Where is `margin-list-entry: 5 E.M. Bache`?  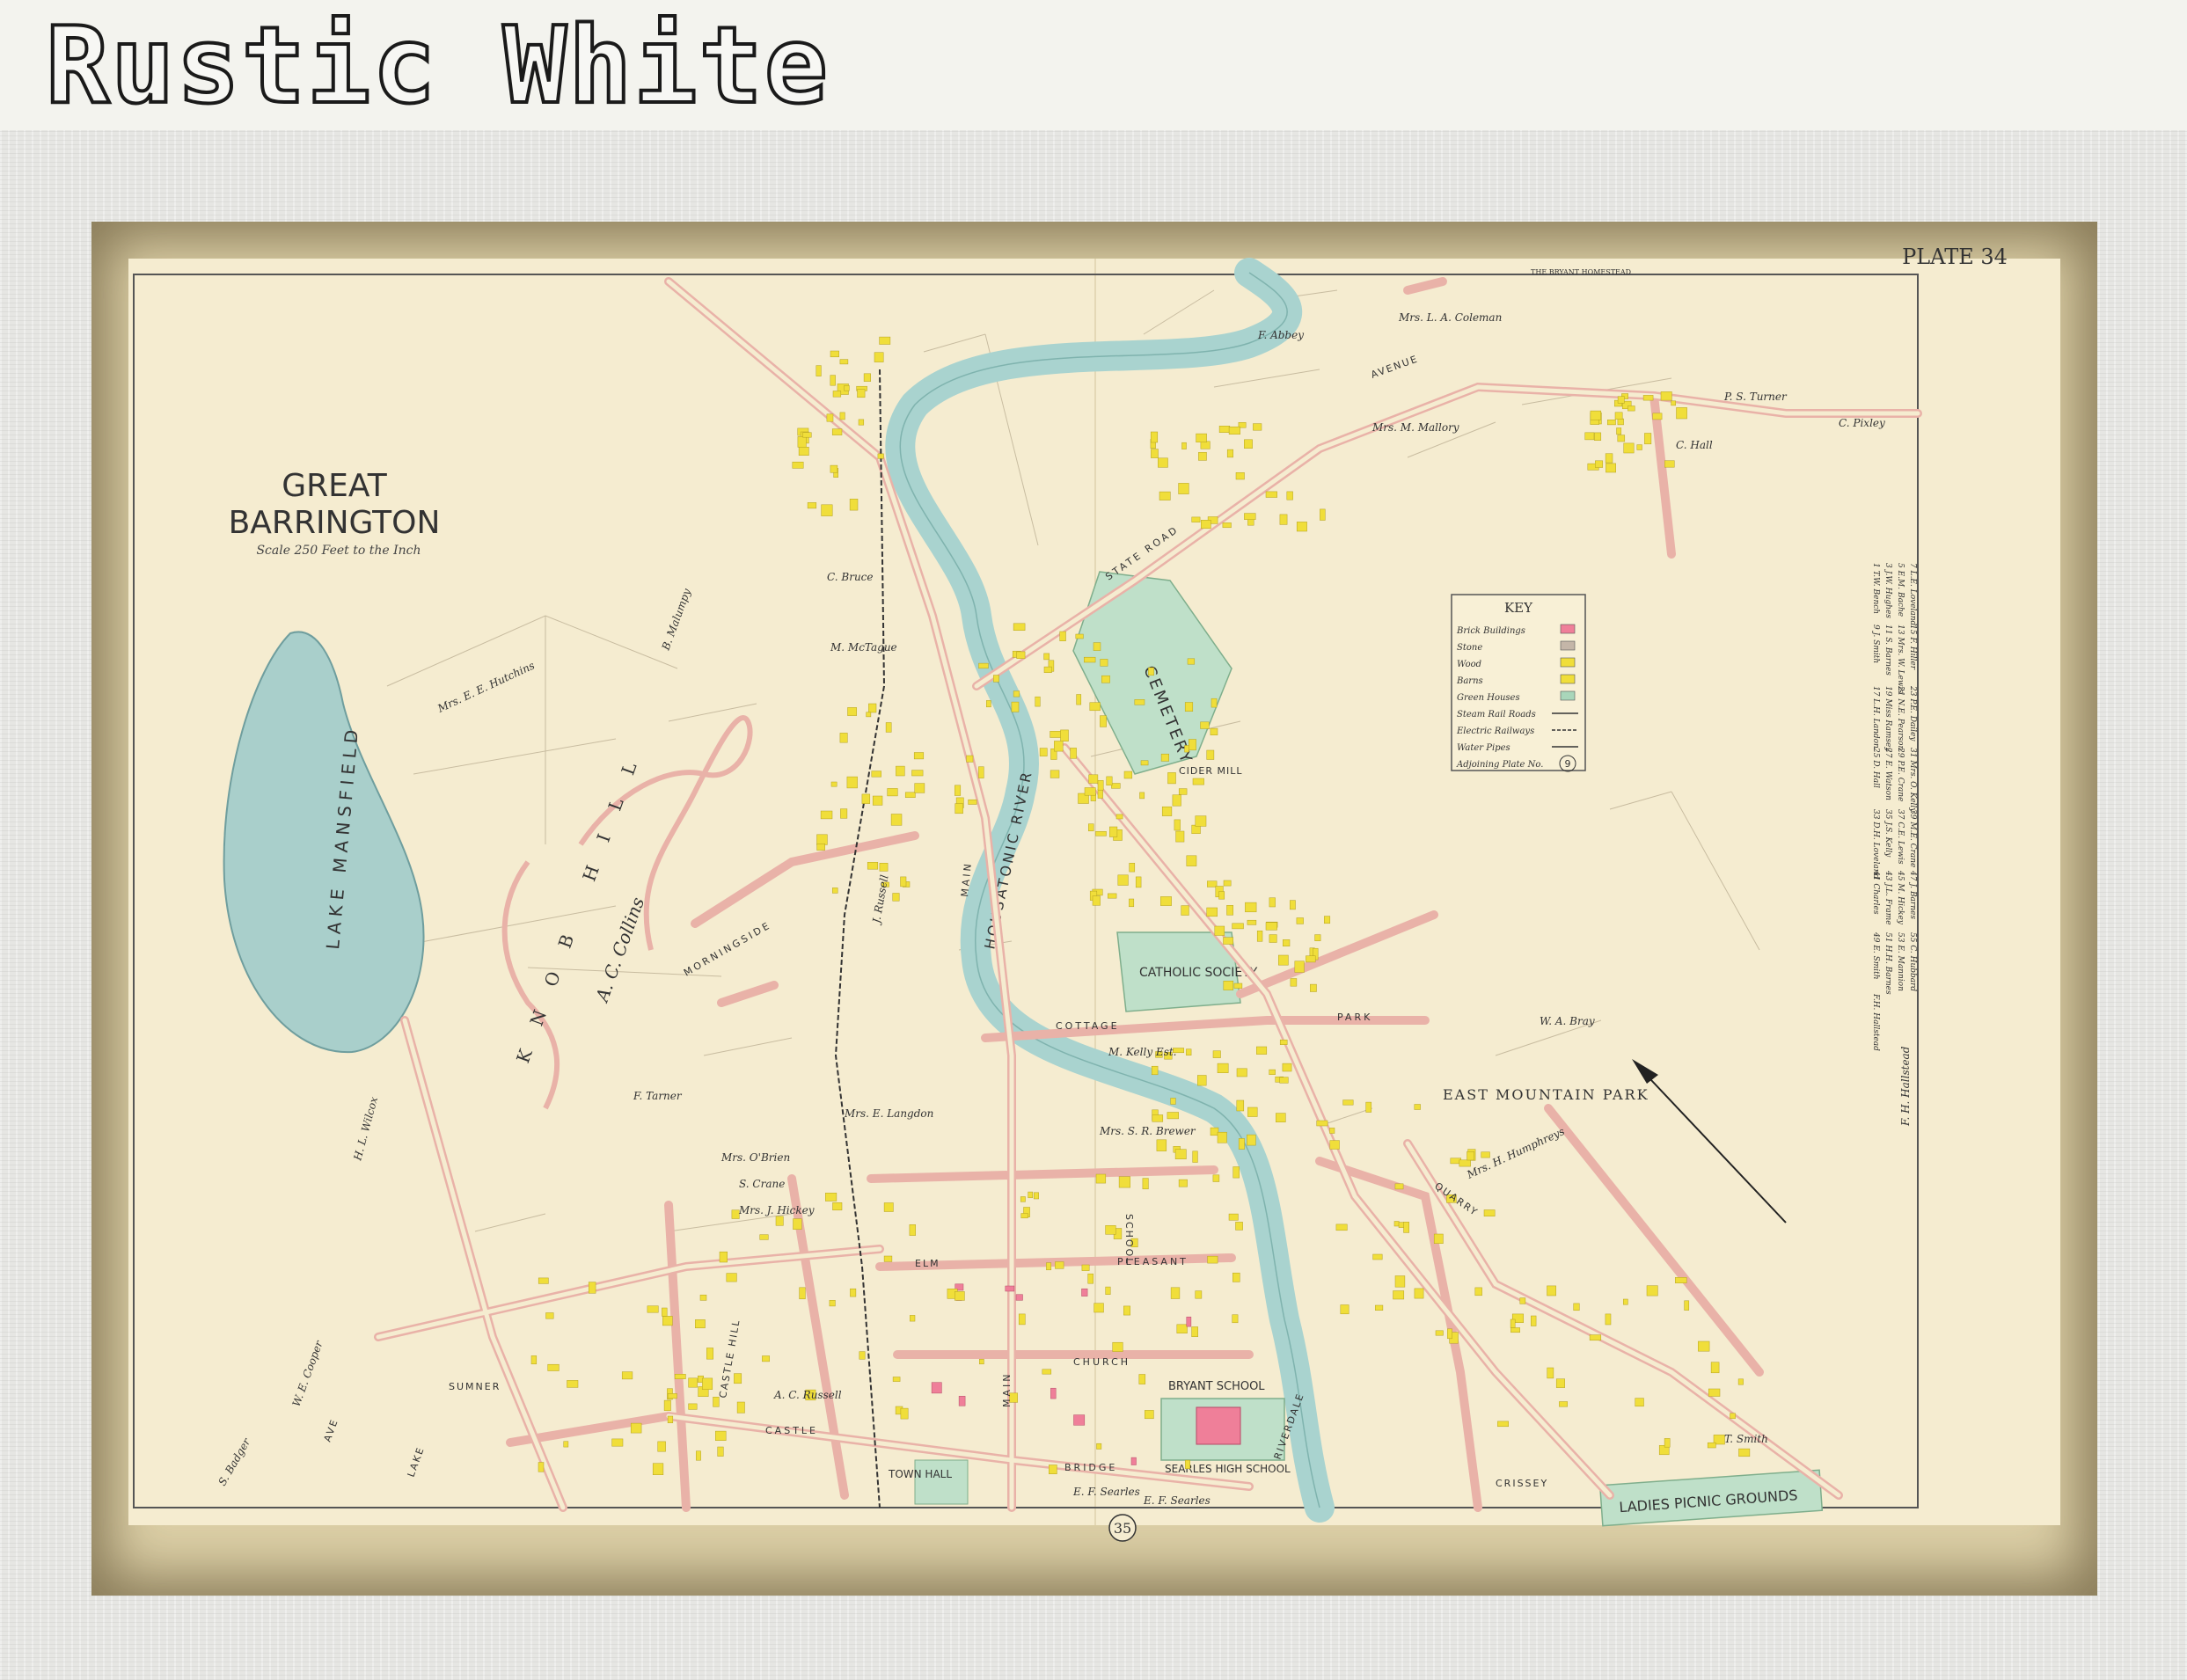 margin-list-entry: 5 E.M. Bache is located at coordinates (1901, 590).